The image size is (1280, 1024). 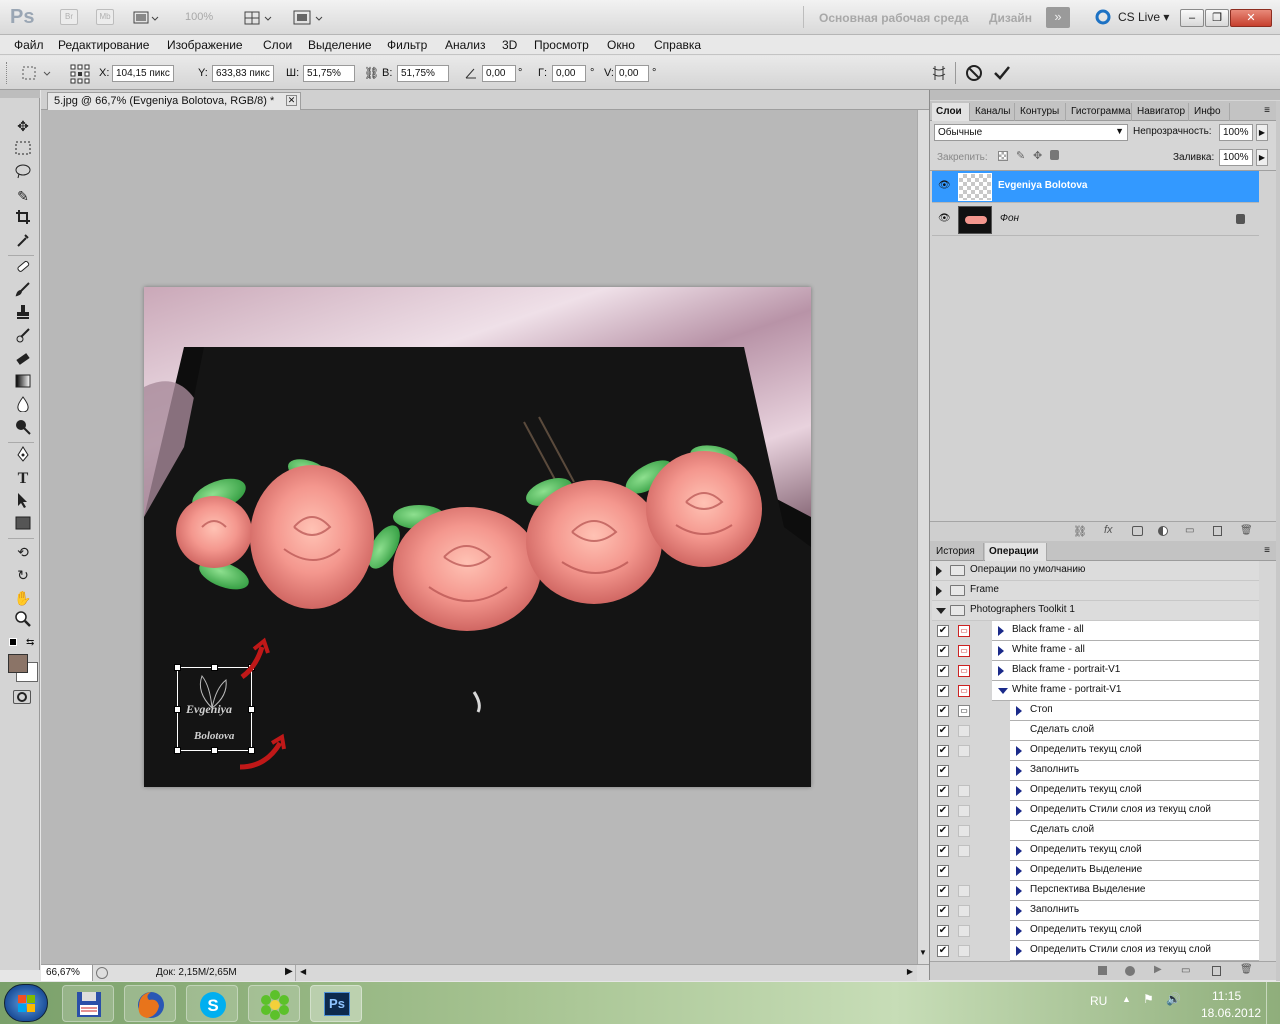 I want to click on tab-paths: Контуры, so click(x=1041, y=112).